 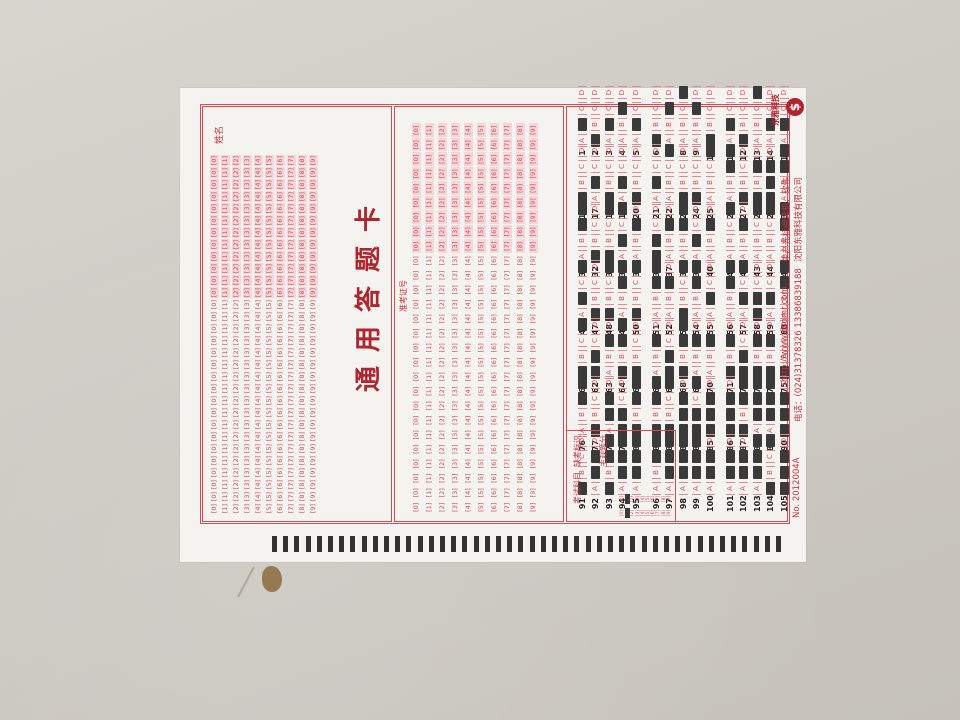 I want to click on score-bubble: [9], so click(x=669, y=513).